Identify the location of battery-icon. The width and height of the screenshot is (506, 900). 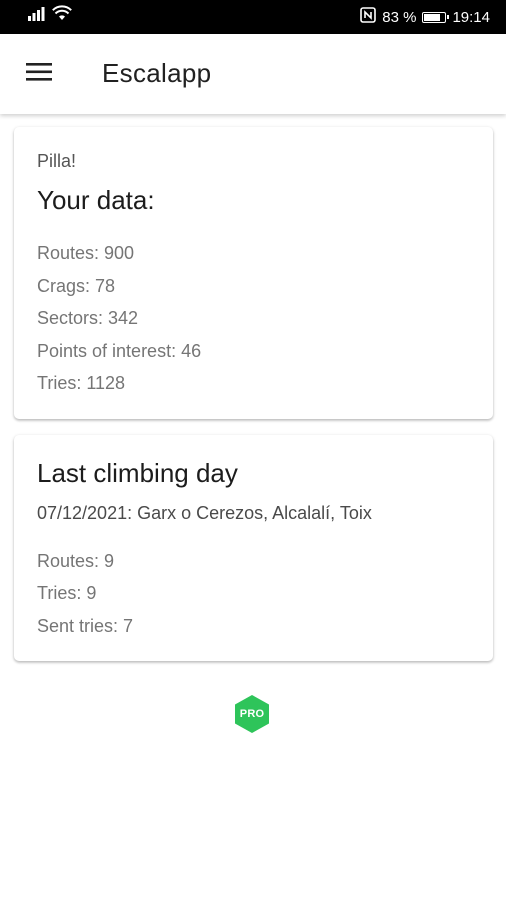
(436, 17).